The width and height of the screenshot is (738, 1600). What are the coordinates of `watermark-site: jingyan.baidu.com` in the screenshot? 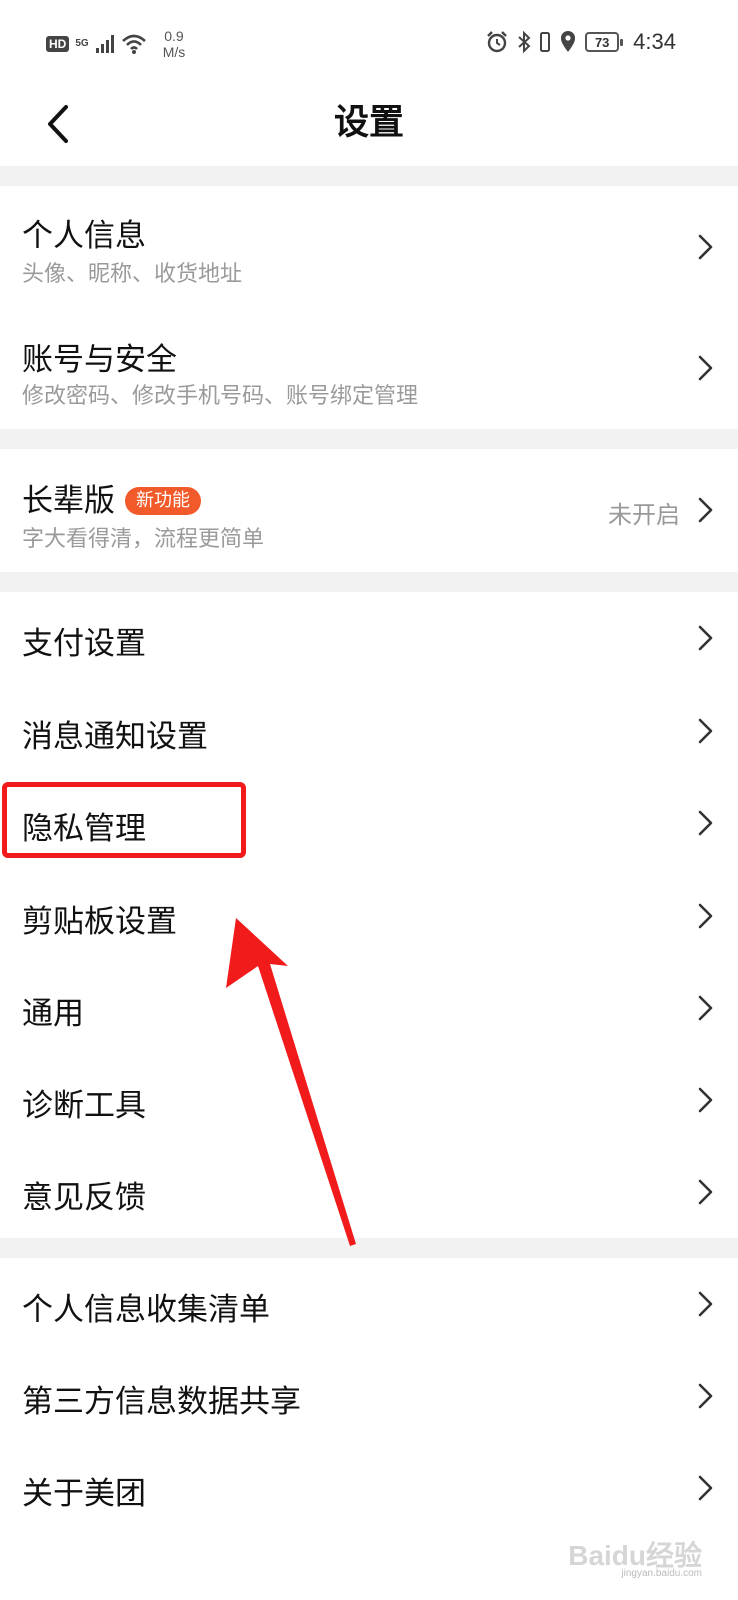 It's located at (661, 1573).